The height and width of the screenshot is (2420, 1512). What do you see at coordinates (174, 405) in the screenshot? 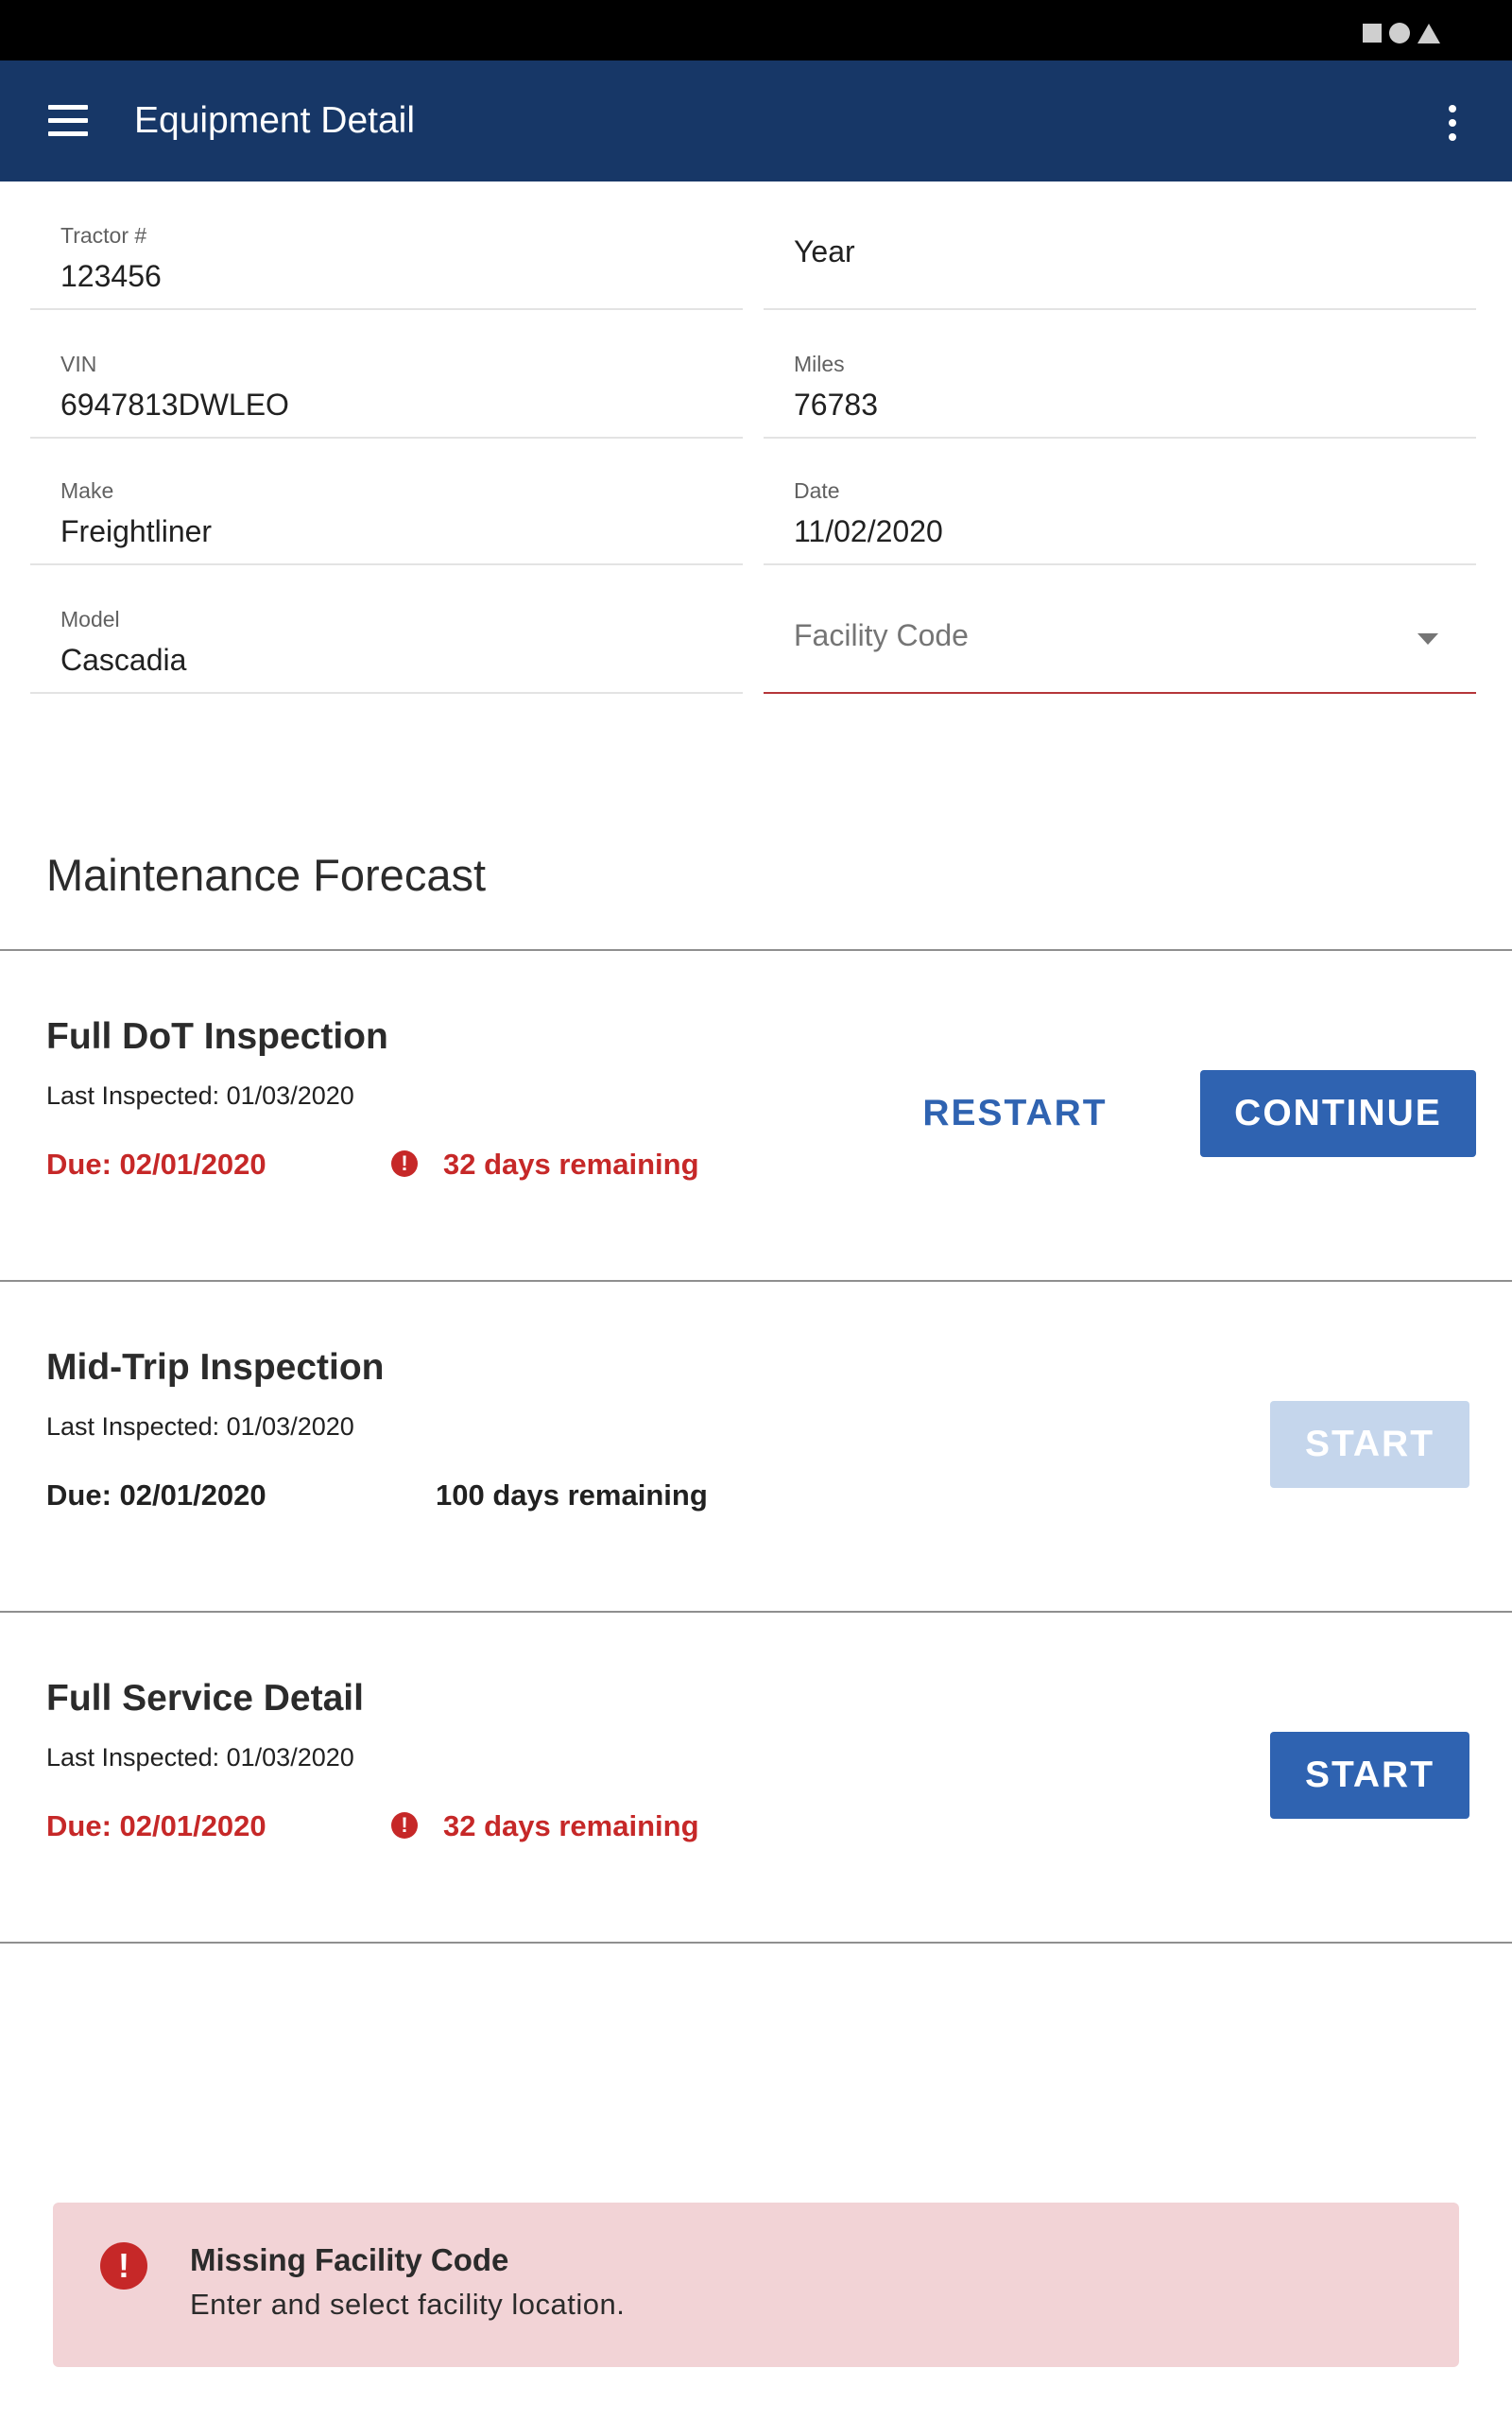
I see `vin-value: 6947813DWLEO` at bounding box center [174, 405].